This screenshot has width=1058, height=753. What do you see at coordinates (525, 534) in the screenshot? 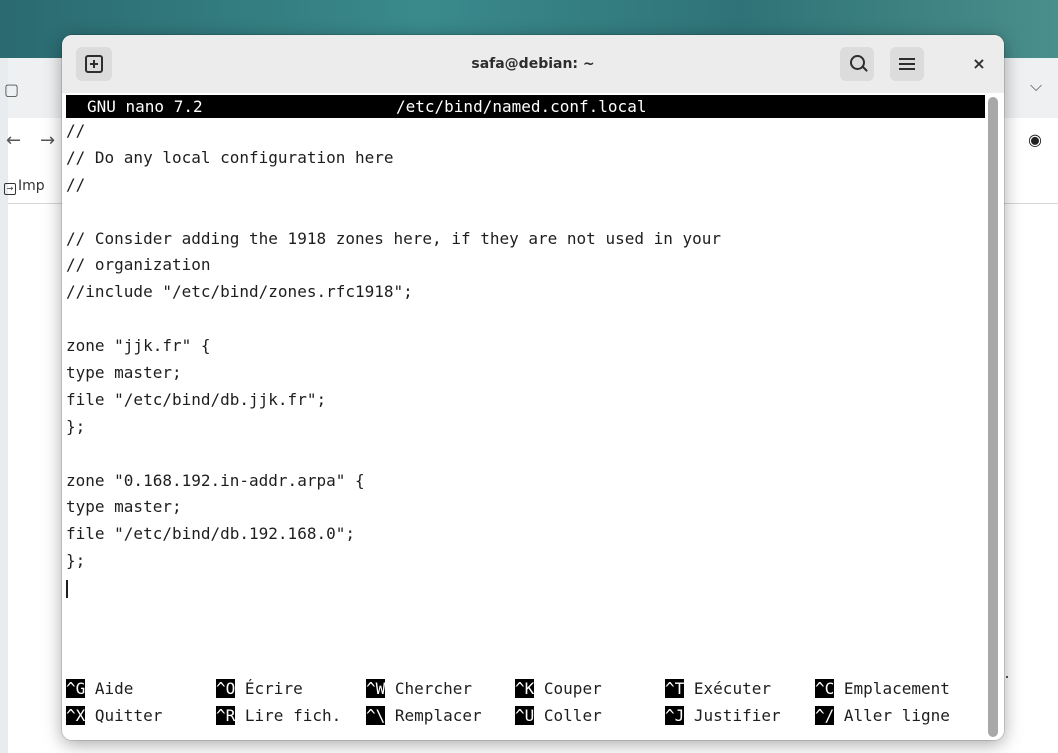
I see `editor-line: file "/etc/bind/db.192.168.0";` at bounding box center [525, 534].